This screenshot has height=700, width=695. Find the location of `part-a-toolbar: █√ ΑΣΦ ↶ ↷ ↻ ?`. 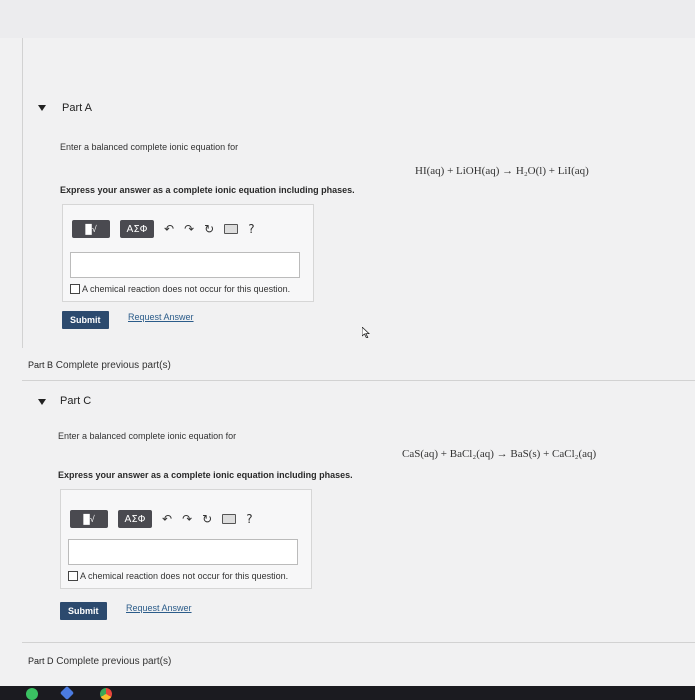

part-a-toolbar: █√ ΑΣΦ ↶ ↷ ↻ ? is located at coordinates (163, 229).